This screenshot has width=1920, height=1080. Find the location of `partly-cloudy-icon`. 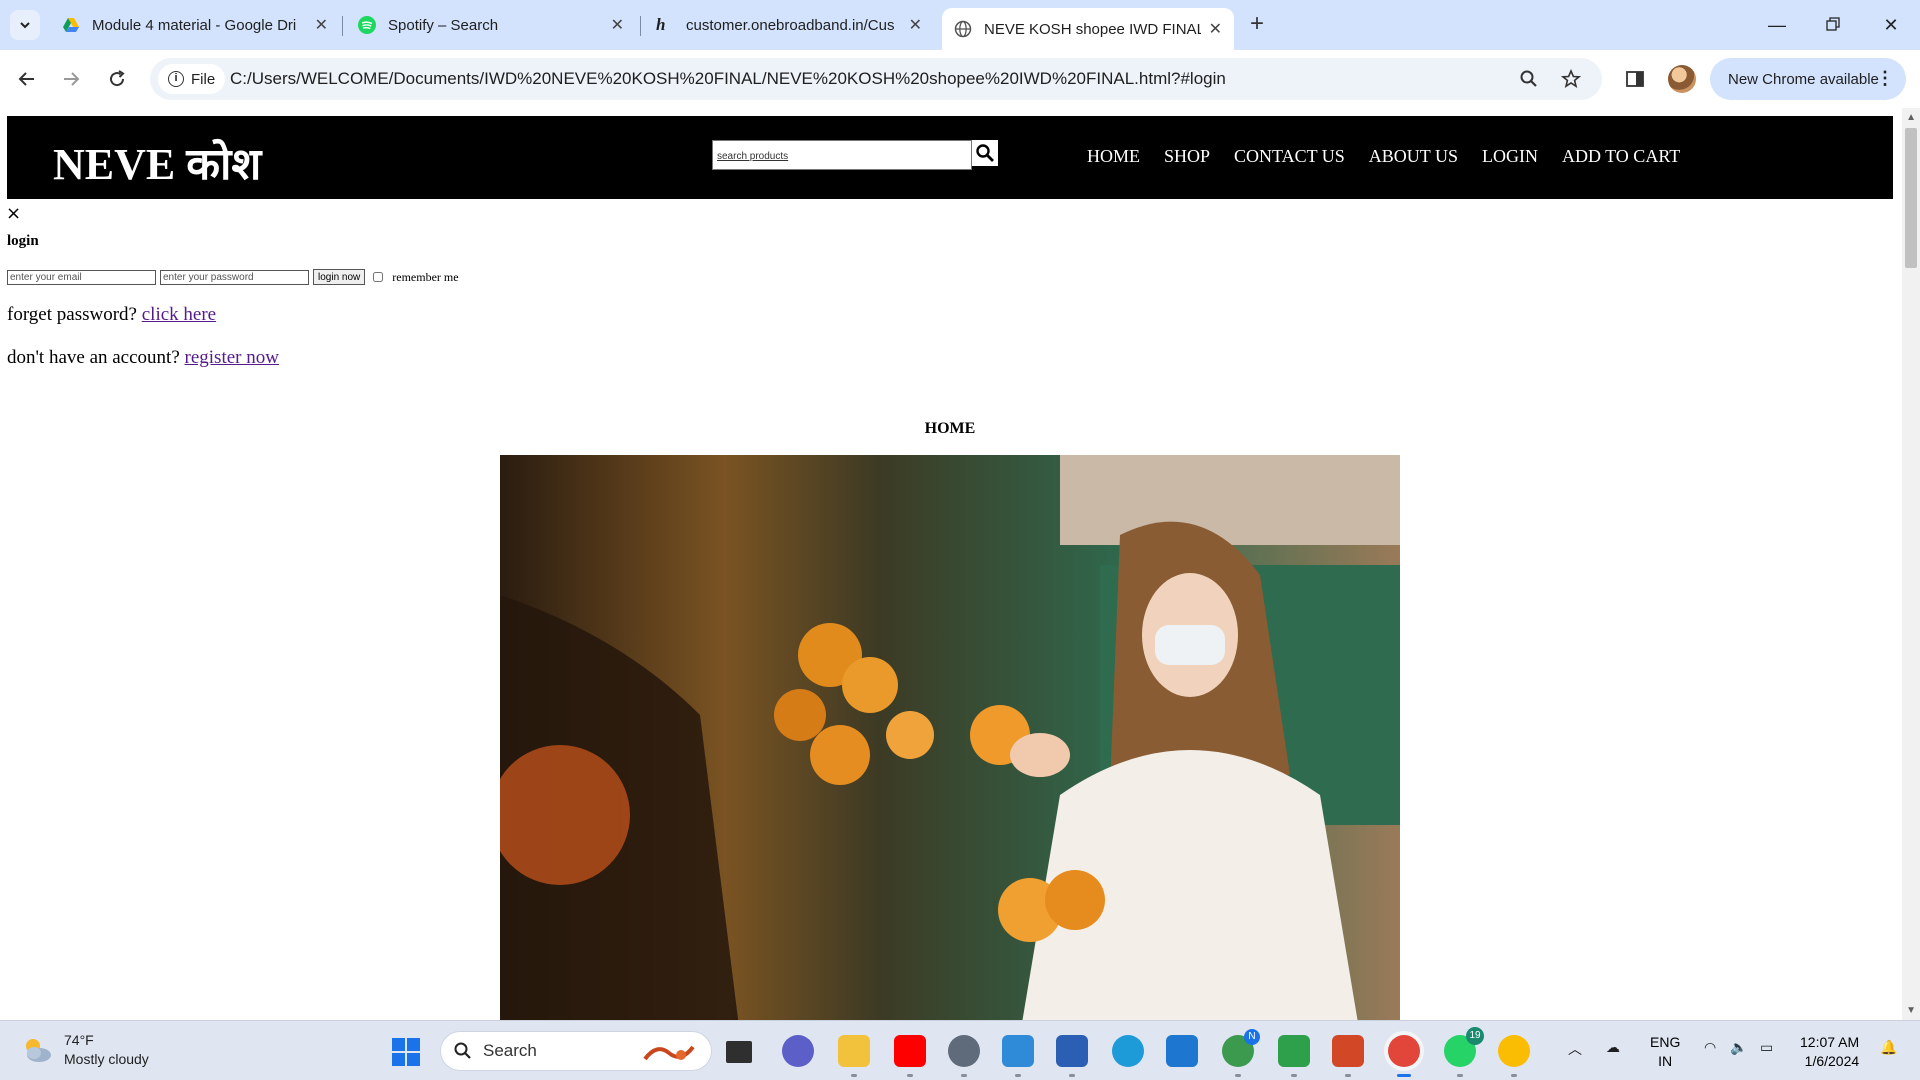

partly-cloudy-icon is located at coordinates (38, 1050).